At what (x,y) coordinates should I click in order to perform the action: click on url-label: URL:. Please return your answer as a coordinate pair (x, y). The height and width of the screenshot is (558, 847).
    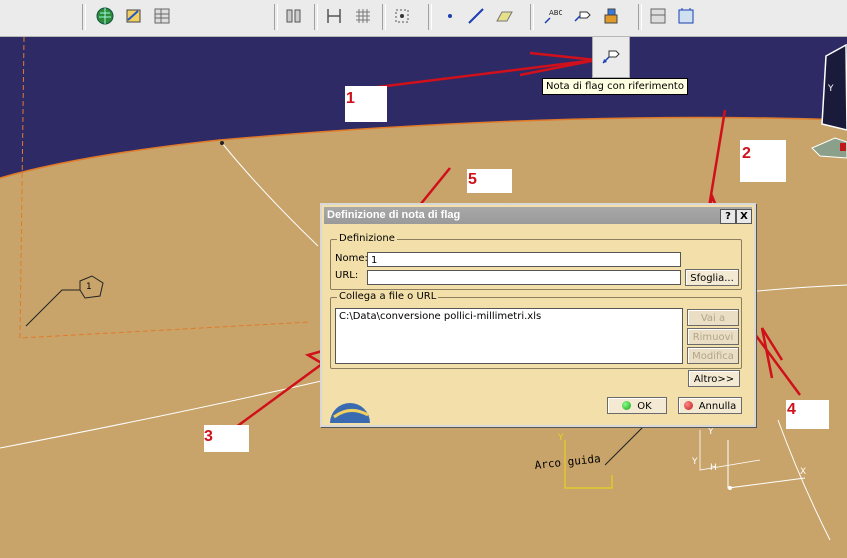
    Looking at the image, I should click on (347, 275).